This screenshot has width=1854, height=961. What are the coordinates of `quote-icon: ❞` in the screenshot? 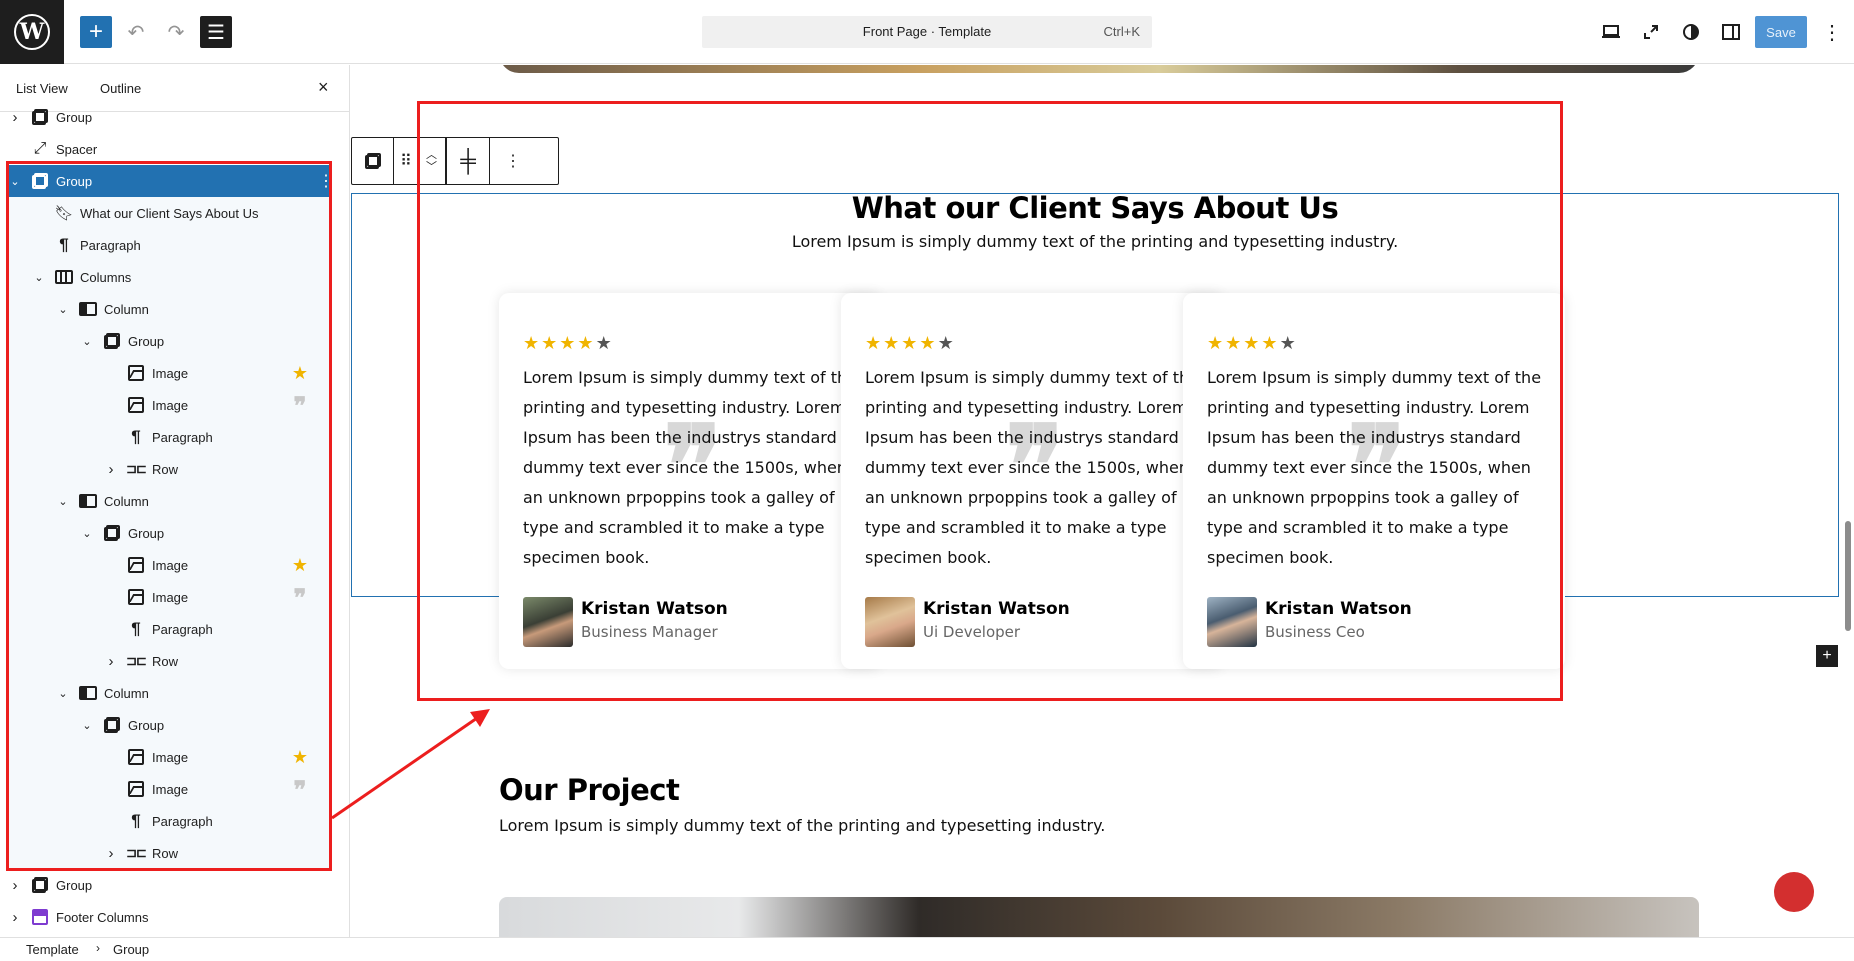 It's located at (300, 789).